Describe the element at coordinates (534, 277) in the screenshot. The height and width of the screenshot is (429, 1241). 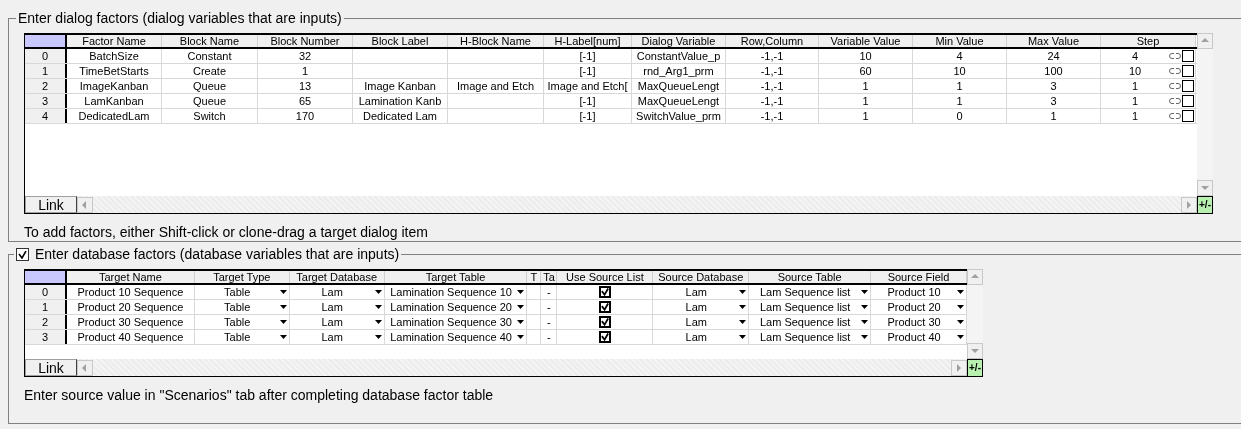
I see `column-header: T` at that location.